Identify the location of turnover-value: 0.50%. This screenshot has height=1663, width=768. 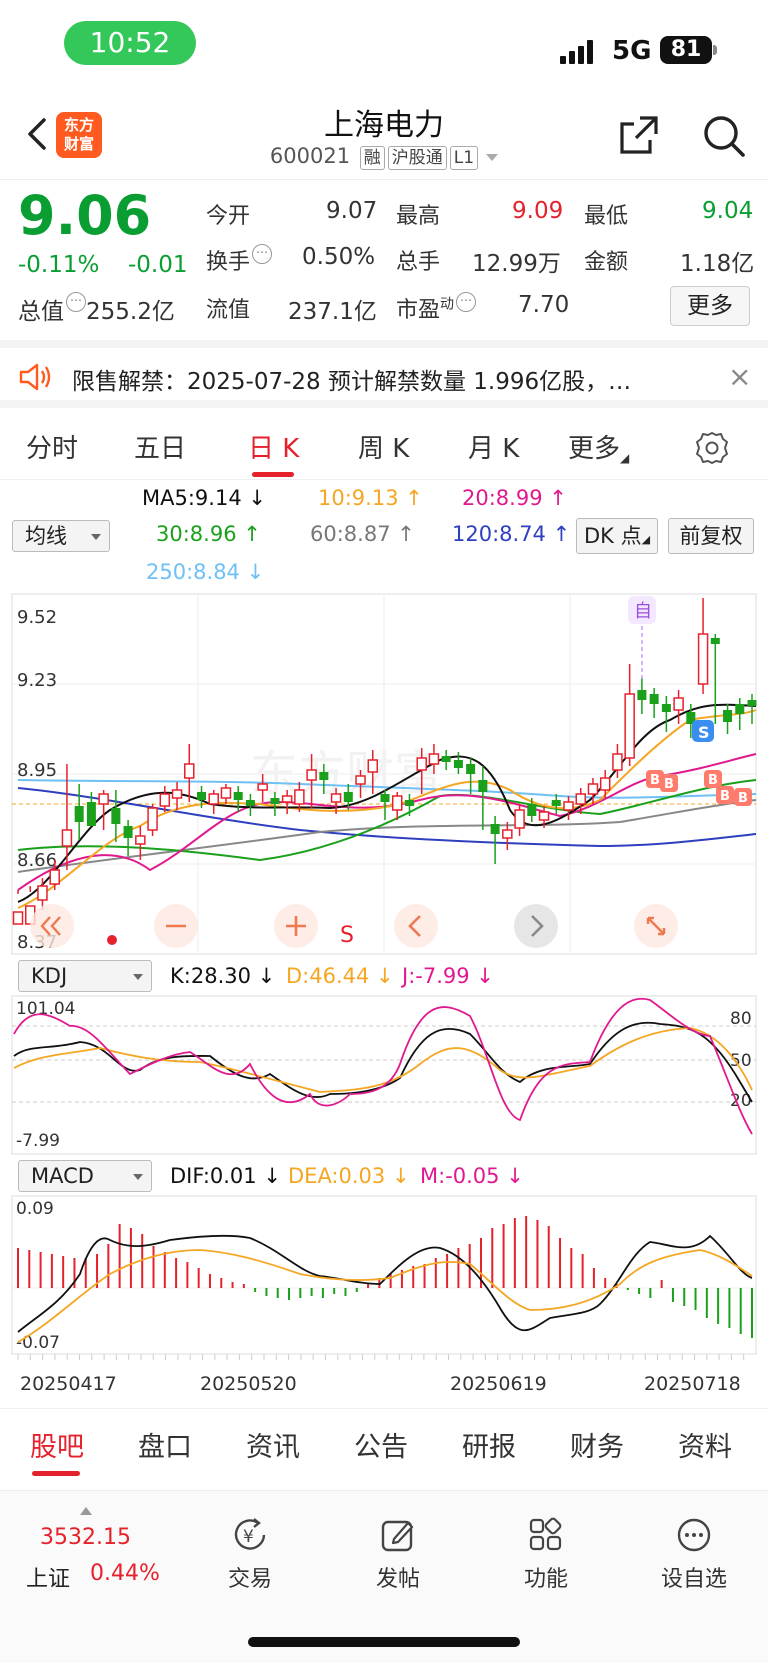
(339, 257).